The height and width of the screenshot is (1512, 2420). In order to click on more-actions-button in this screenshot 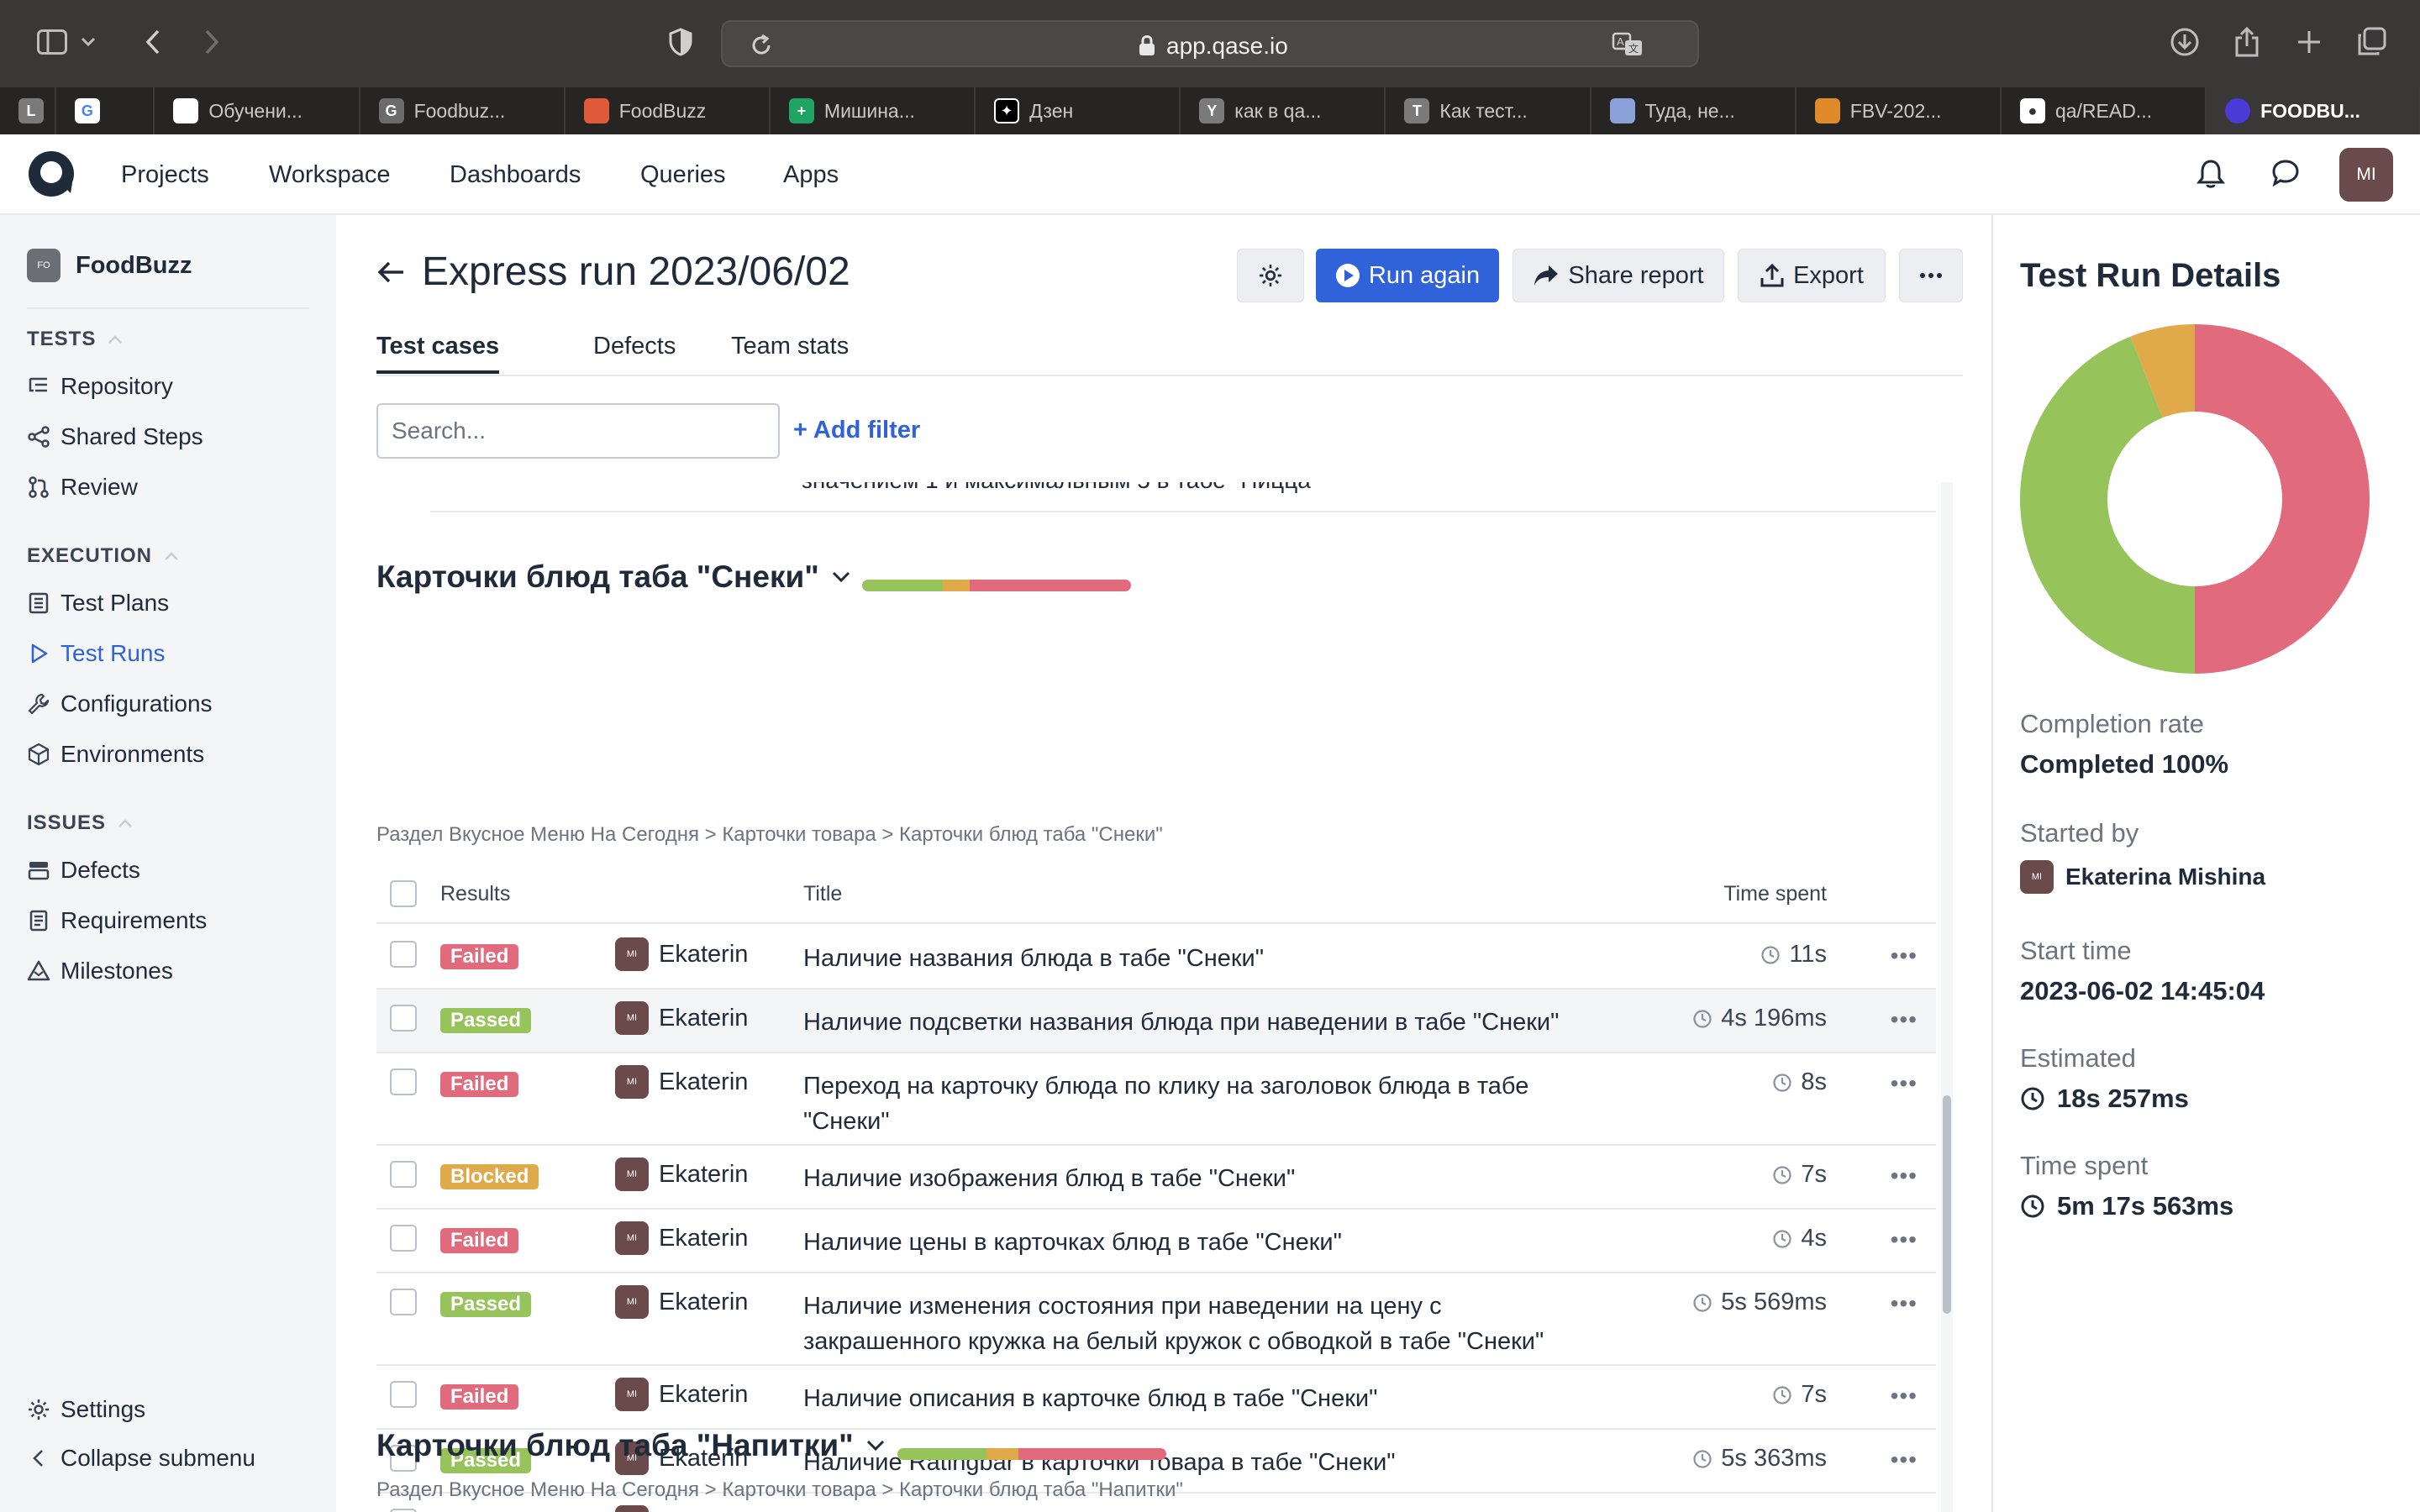, I will do `click(1931, 275)`.